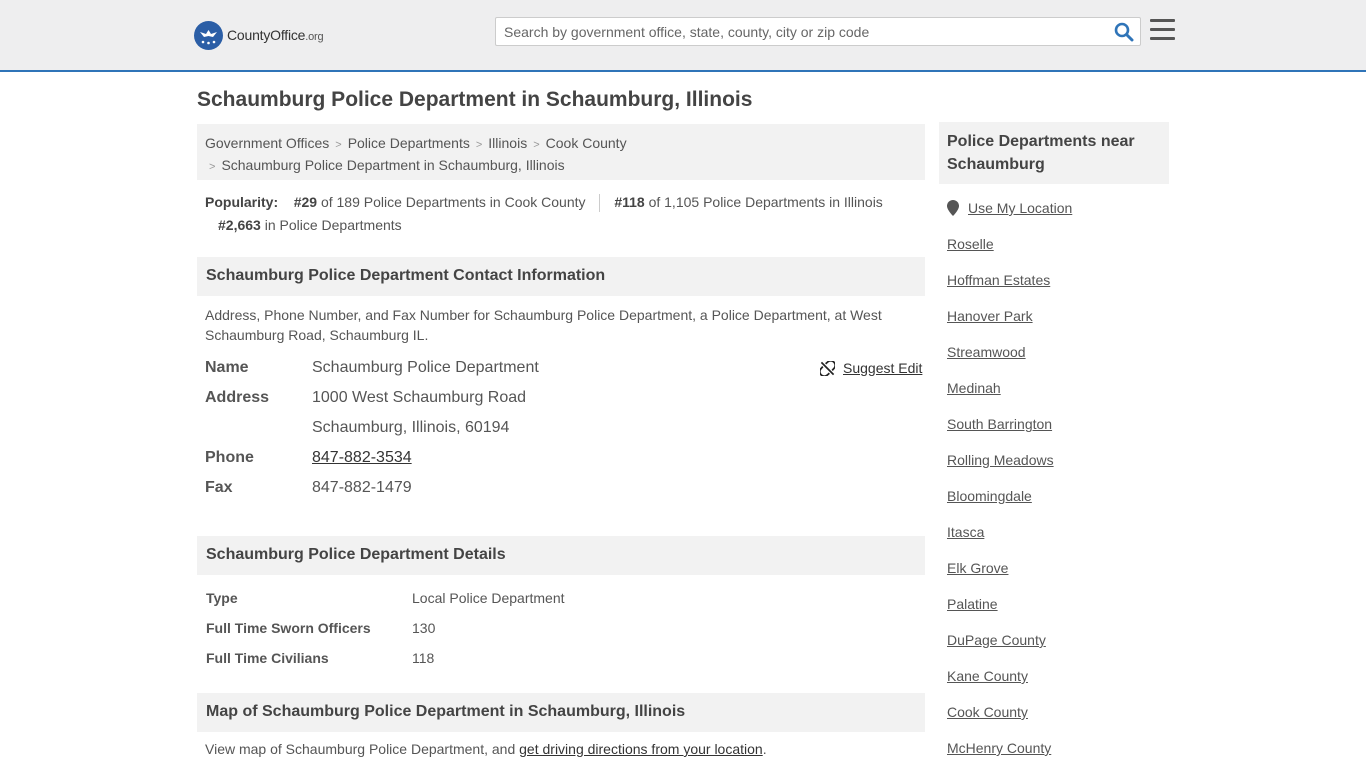  What do you see at coordinates (953, 208) in the screenshot?
I see `map-pin-icon` at bounding box center [953, 208].